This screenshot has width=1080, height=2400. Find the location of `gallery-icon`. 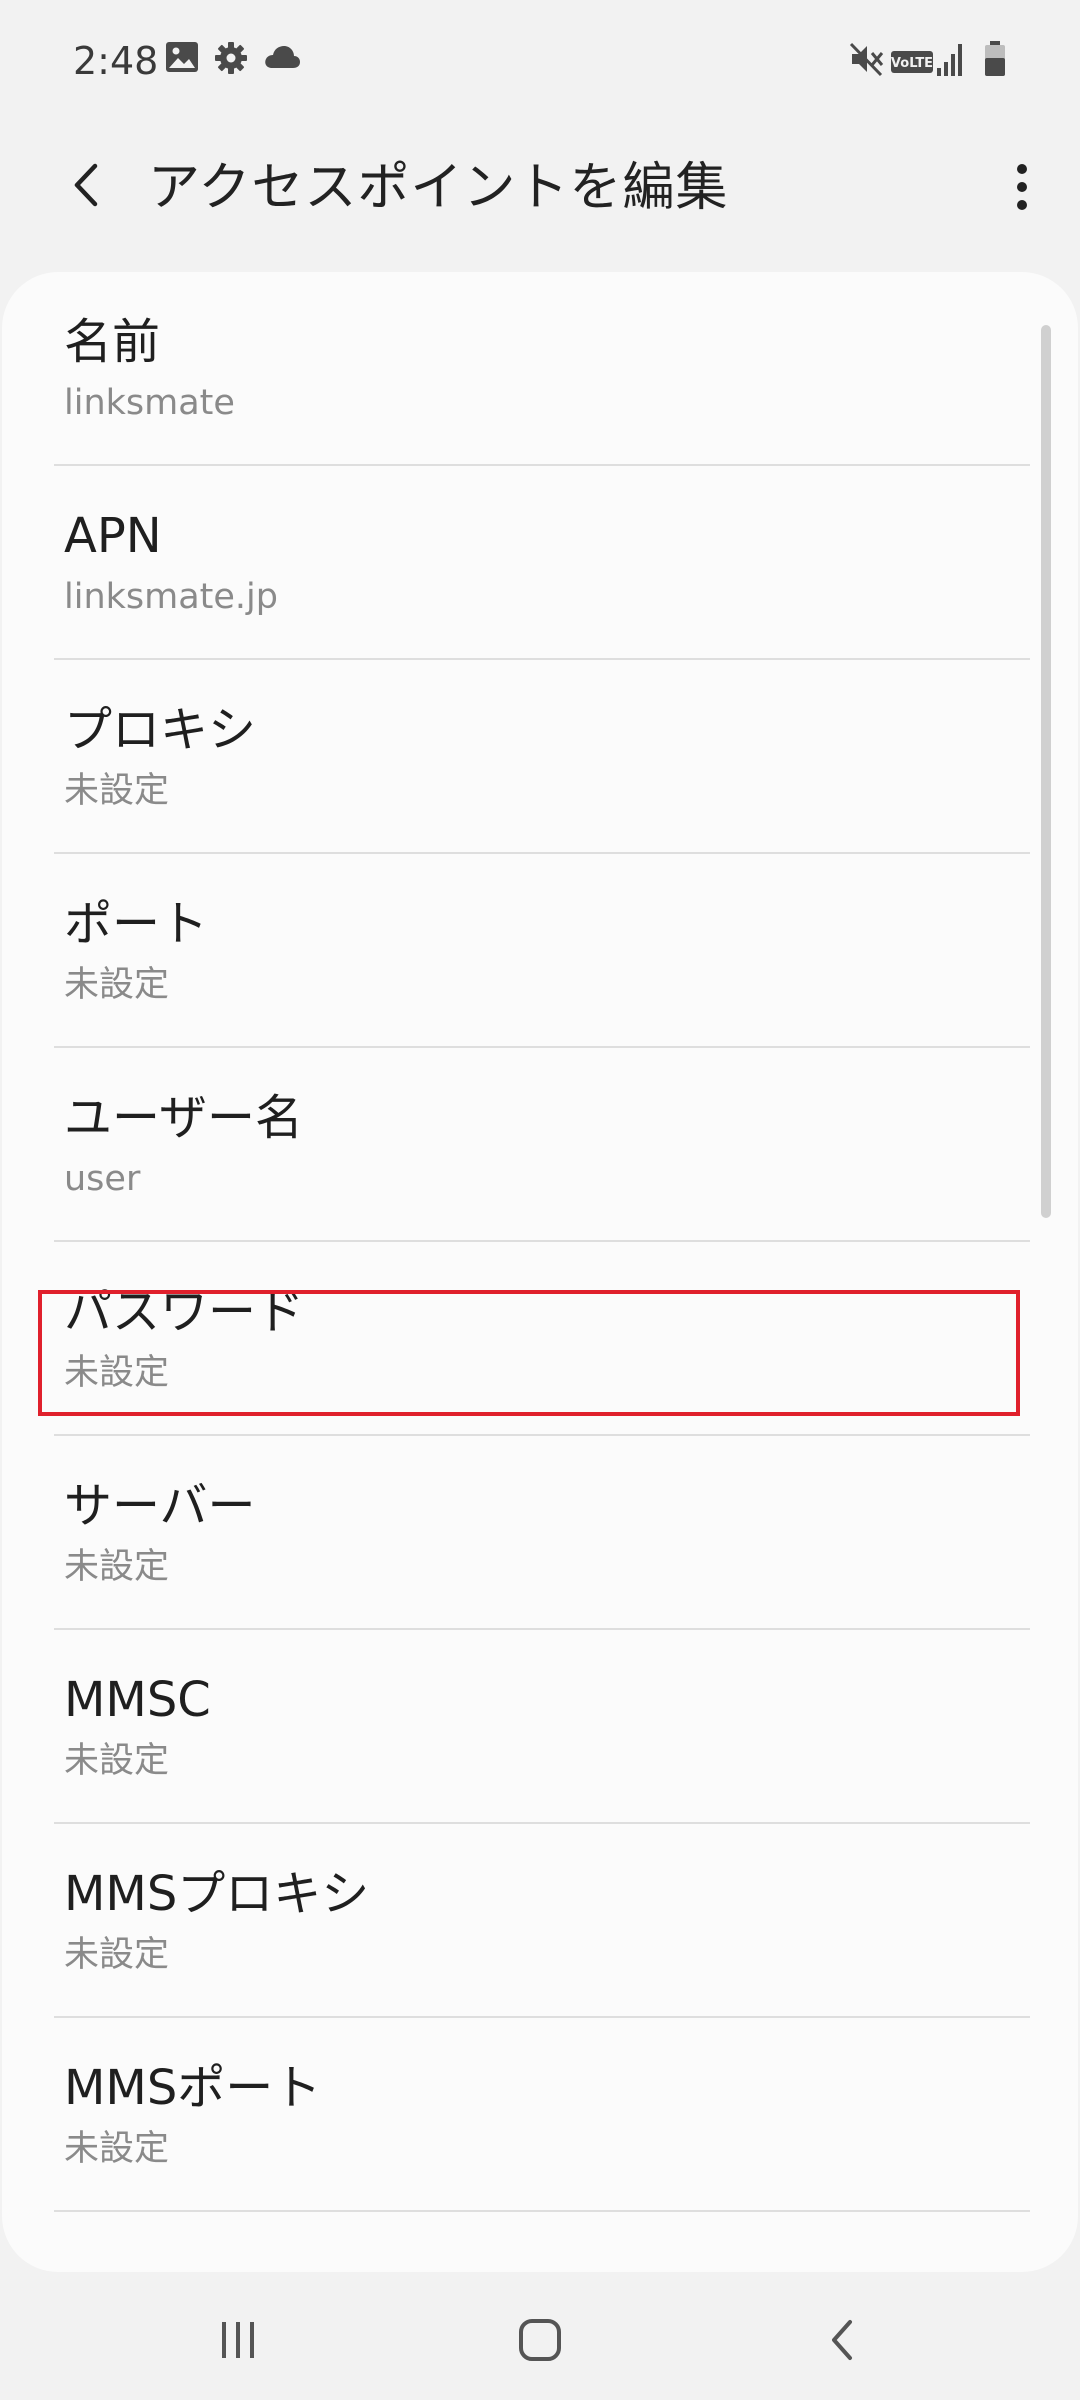

gallery-icon is located at coordinates (182, 61).